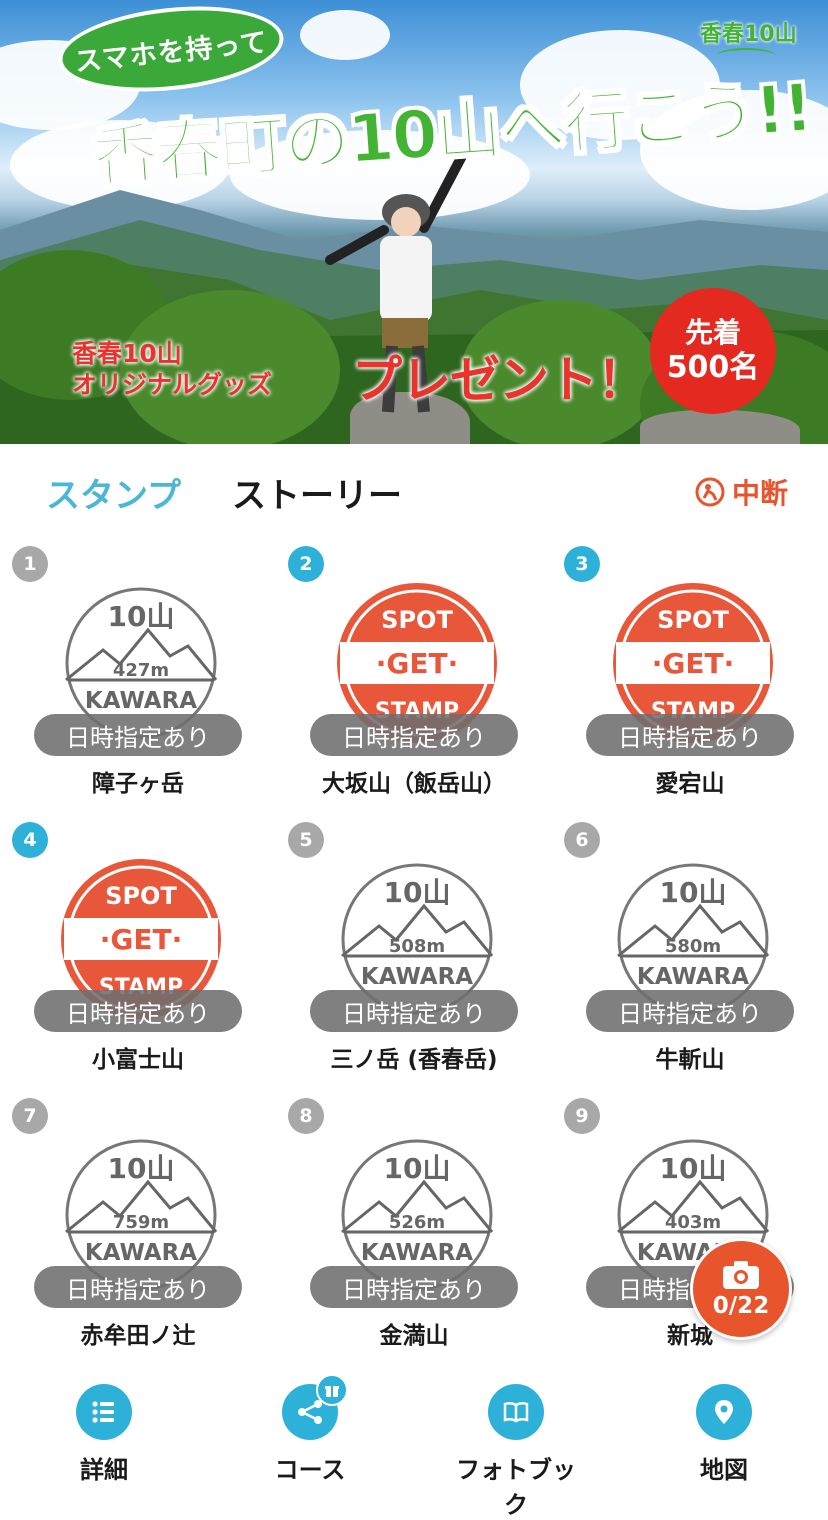  What do you see at coordinates (724, 1470) in the screenshot?
I see `nav-label: 地図` at bounding box center [724, 1470].